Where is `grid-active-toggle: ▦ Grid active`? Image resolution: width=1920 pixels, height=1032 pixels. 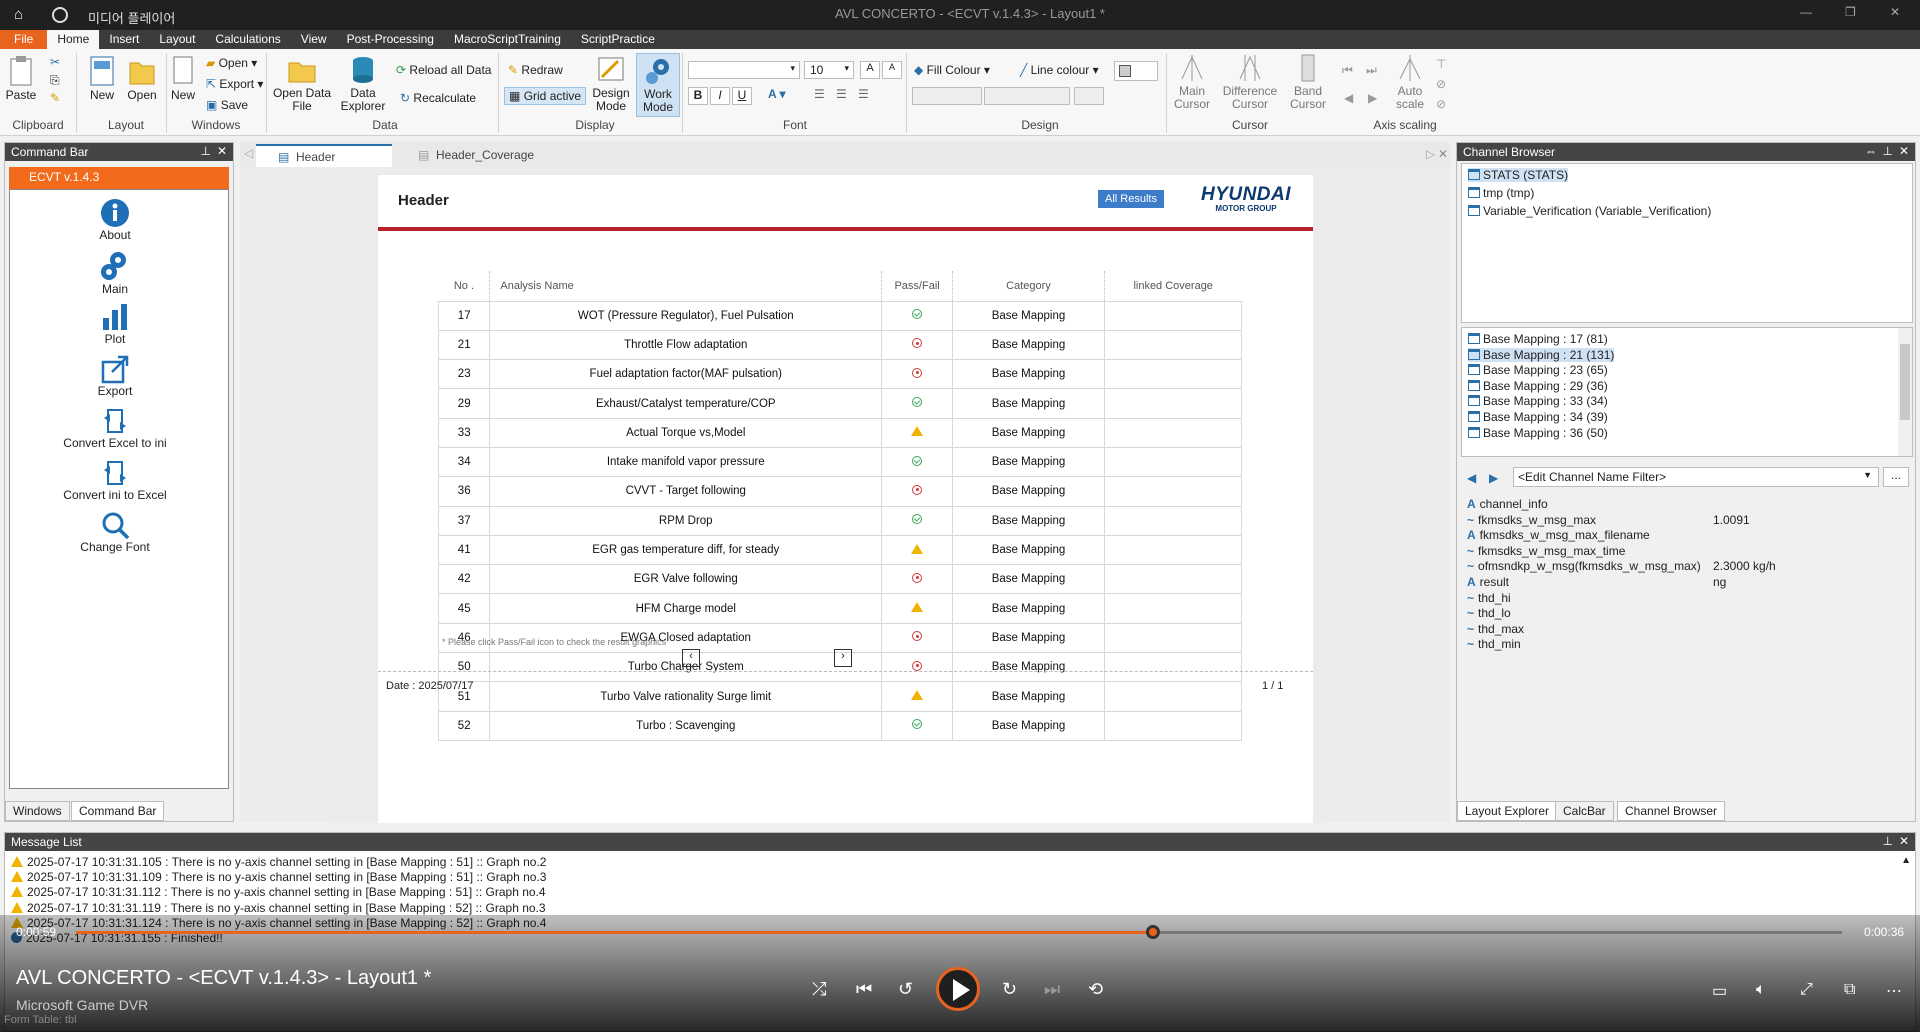
grid-active-toggle: ▦ Grid active is located at coordinates (545, 96).